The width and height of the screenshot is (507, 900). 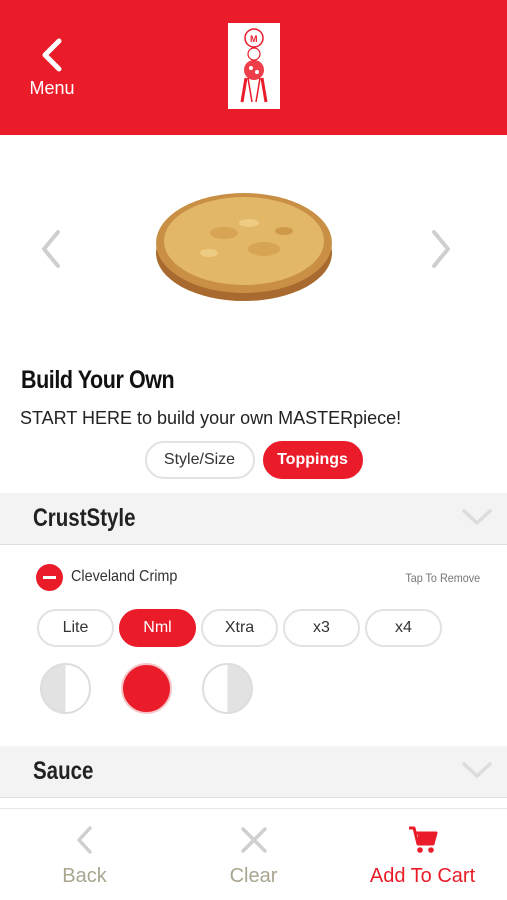 I want to click on amount-options: Lite Nml Xtra x3 x4, so click(x=239, y=628).